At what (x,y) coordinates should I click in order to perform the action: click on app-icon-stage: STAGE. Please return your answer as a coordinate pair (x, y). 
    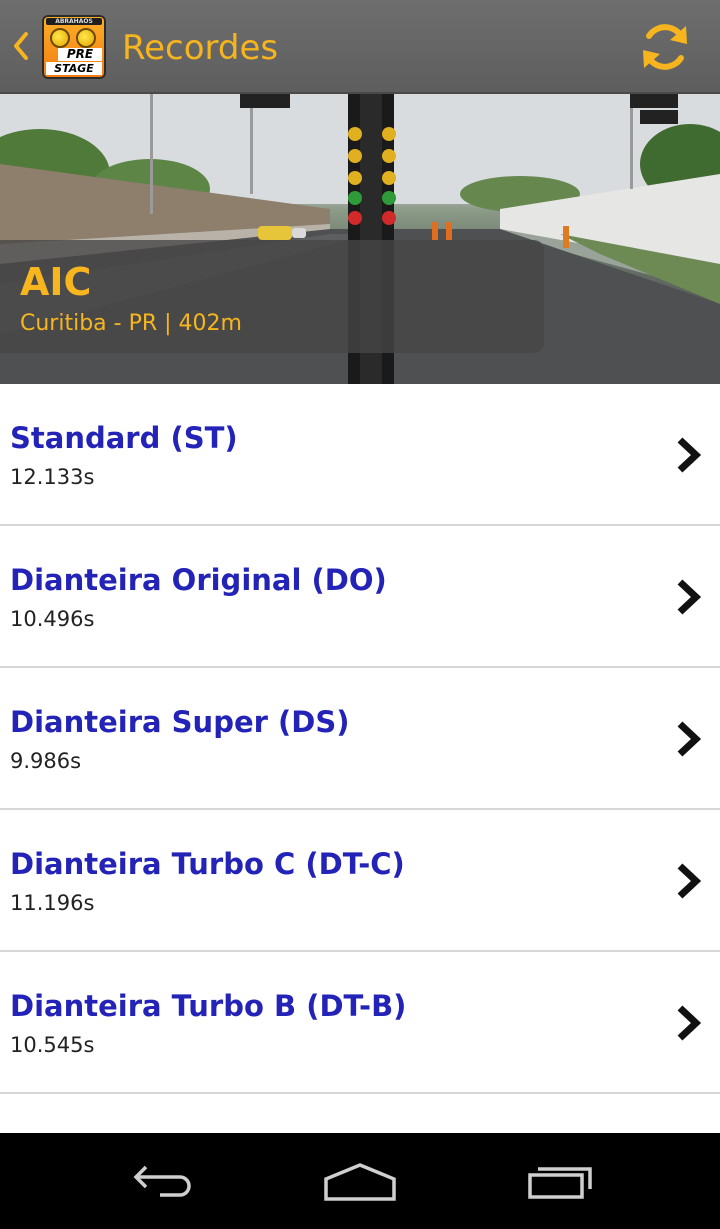
    Looking at the image, I should click on (74, 68).